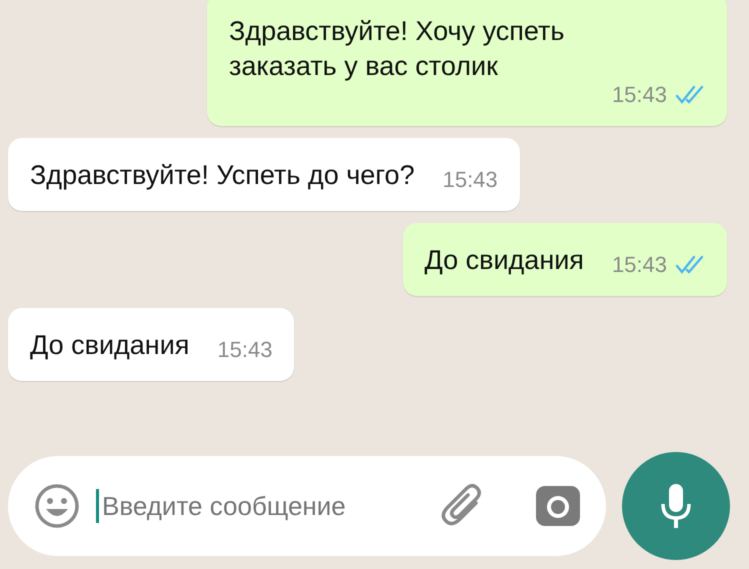  Describe the element at coordinates (222, 175) in the screenshot. I see `message-text: Здравствуйте! Успеть до чего?` at that location.